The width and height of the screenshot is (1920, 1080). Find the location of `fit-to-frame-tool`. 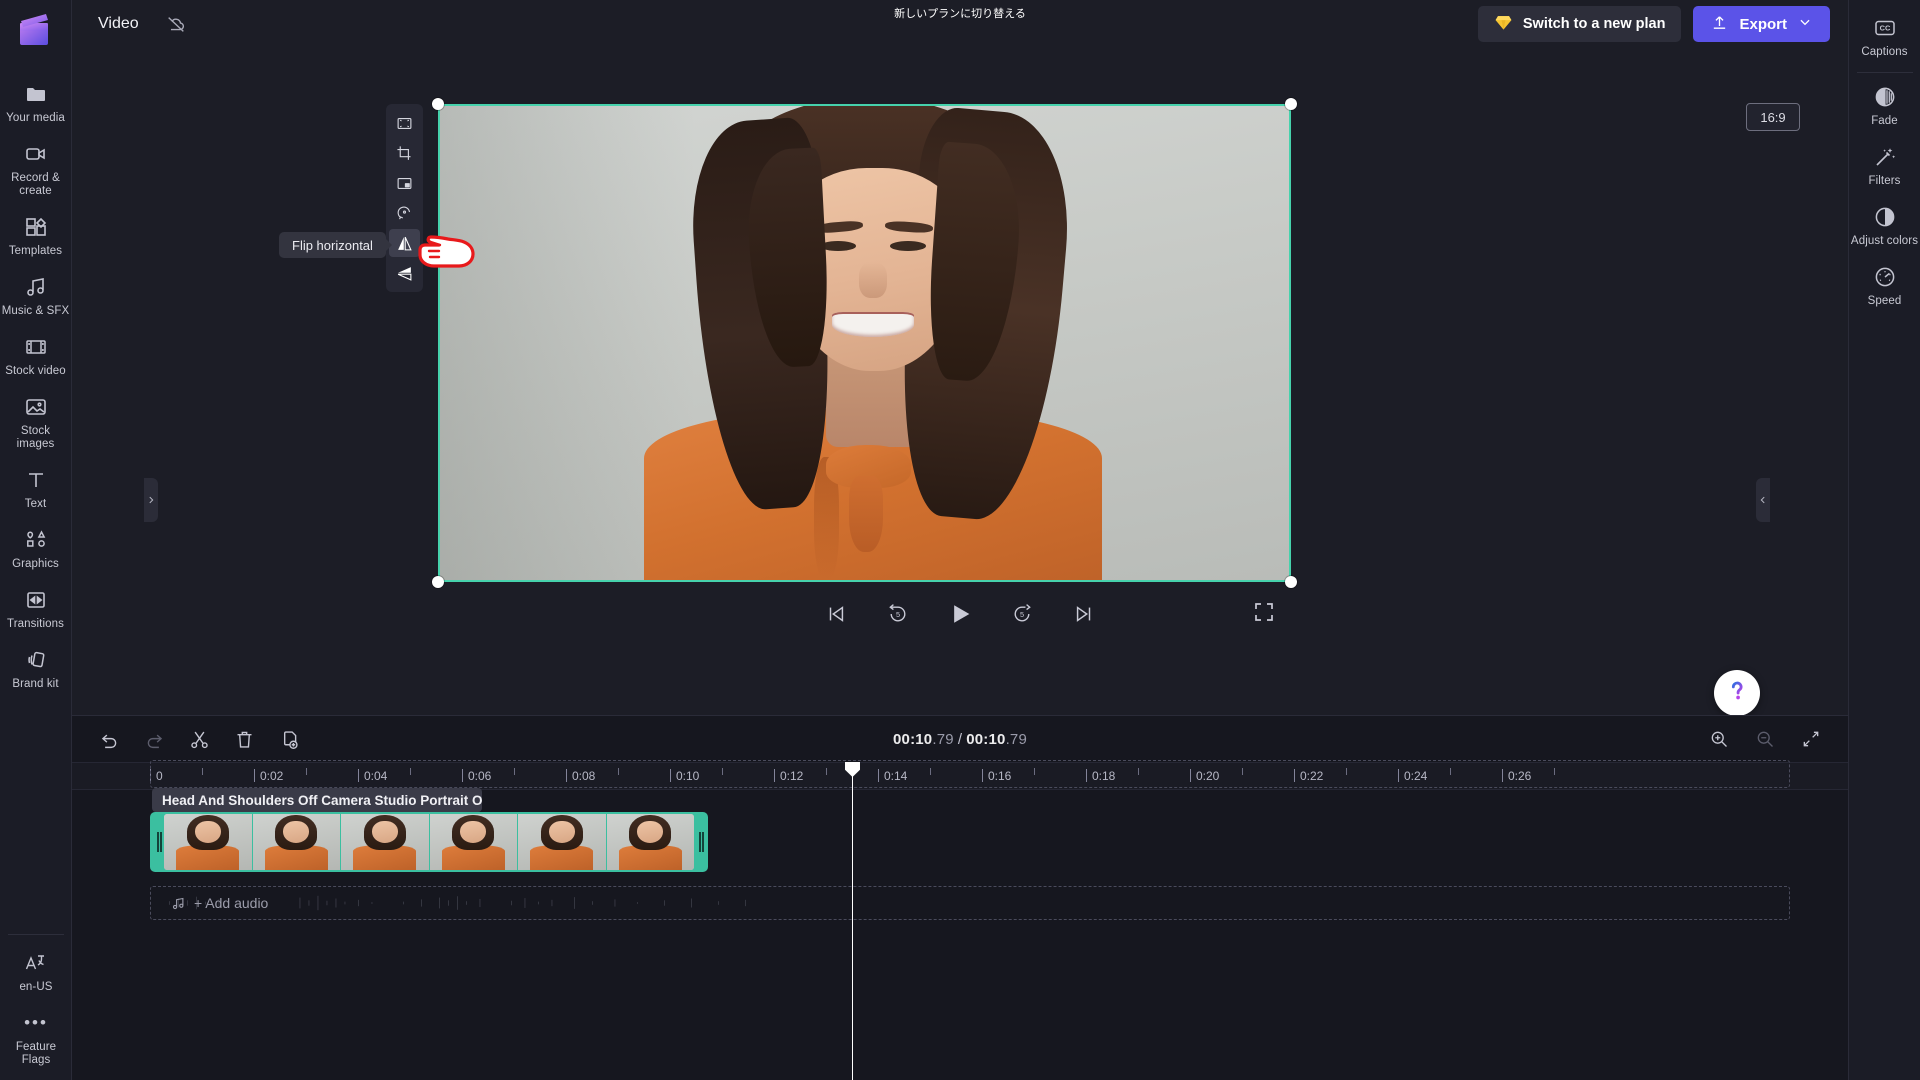

fit-to-frame-tool is located at coordinates (404, 123).